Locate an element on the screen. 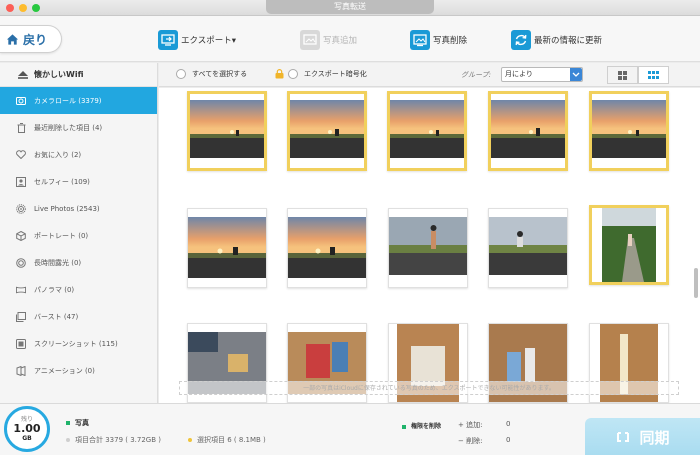  permission-delete: 権限を削除 is located at coordinates (421, 425).